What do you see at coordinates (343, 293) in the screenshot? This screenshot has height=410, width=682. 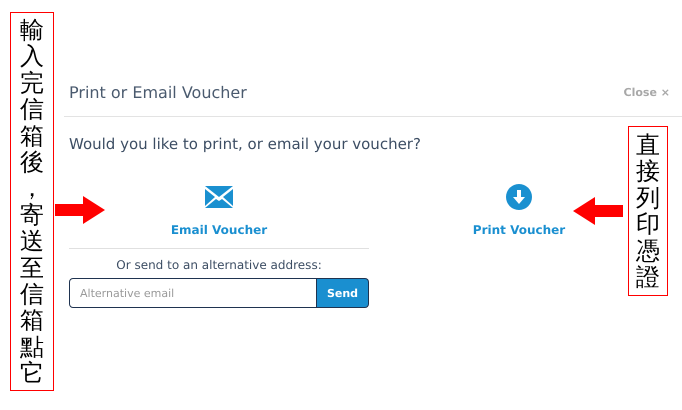 I see `send-button: Send` at bounding box center [343, 293].